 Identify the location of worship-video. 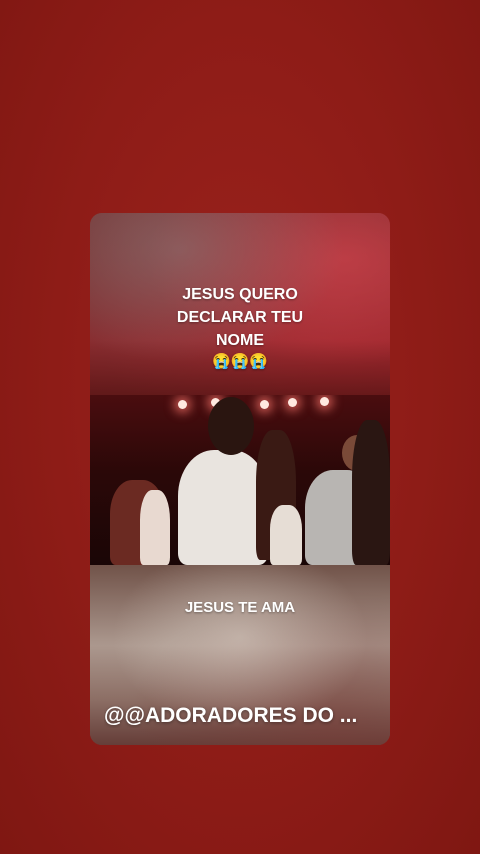
(240, 480).